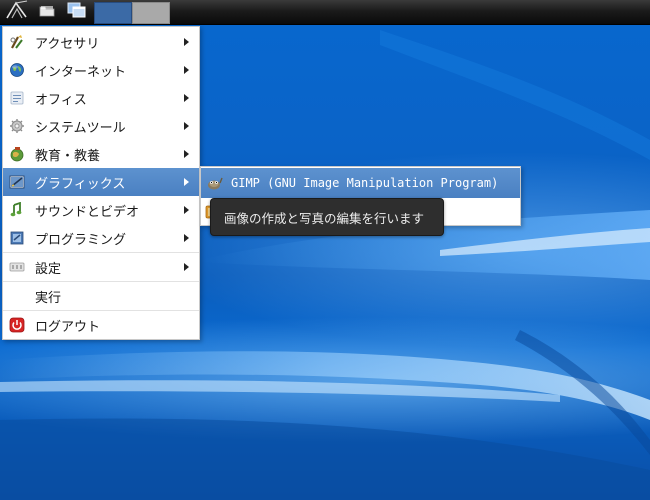 The width and height of the screenshot is (650, 500). Describe the element at coordinates (365, 183) in the screenshot. I see `submenu-item-label: GIMP (GNU Image Manipulation Program)` at that location.